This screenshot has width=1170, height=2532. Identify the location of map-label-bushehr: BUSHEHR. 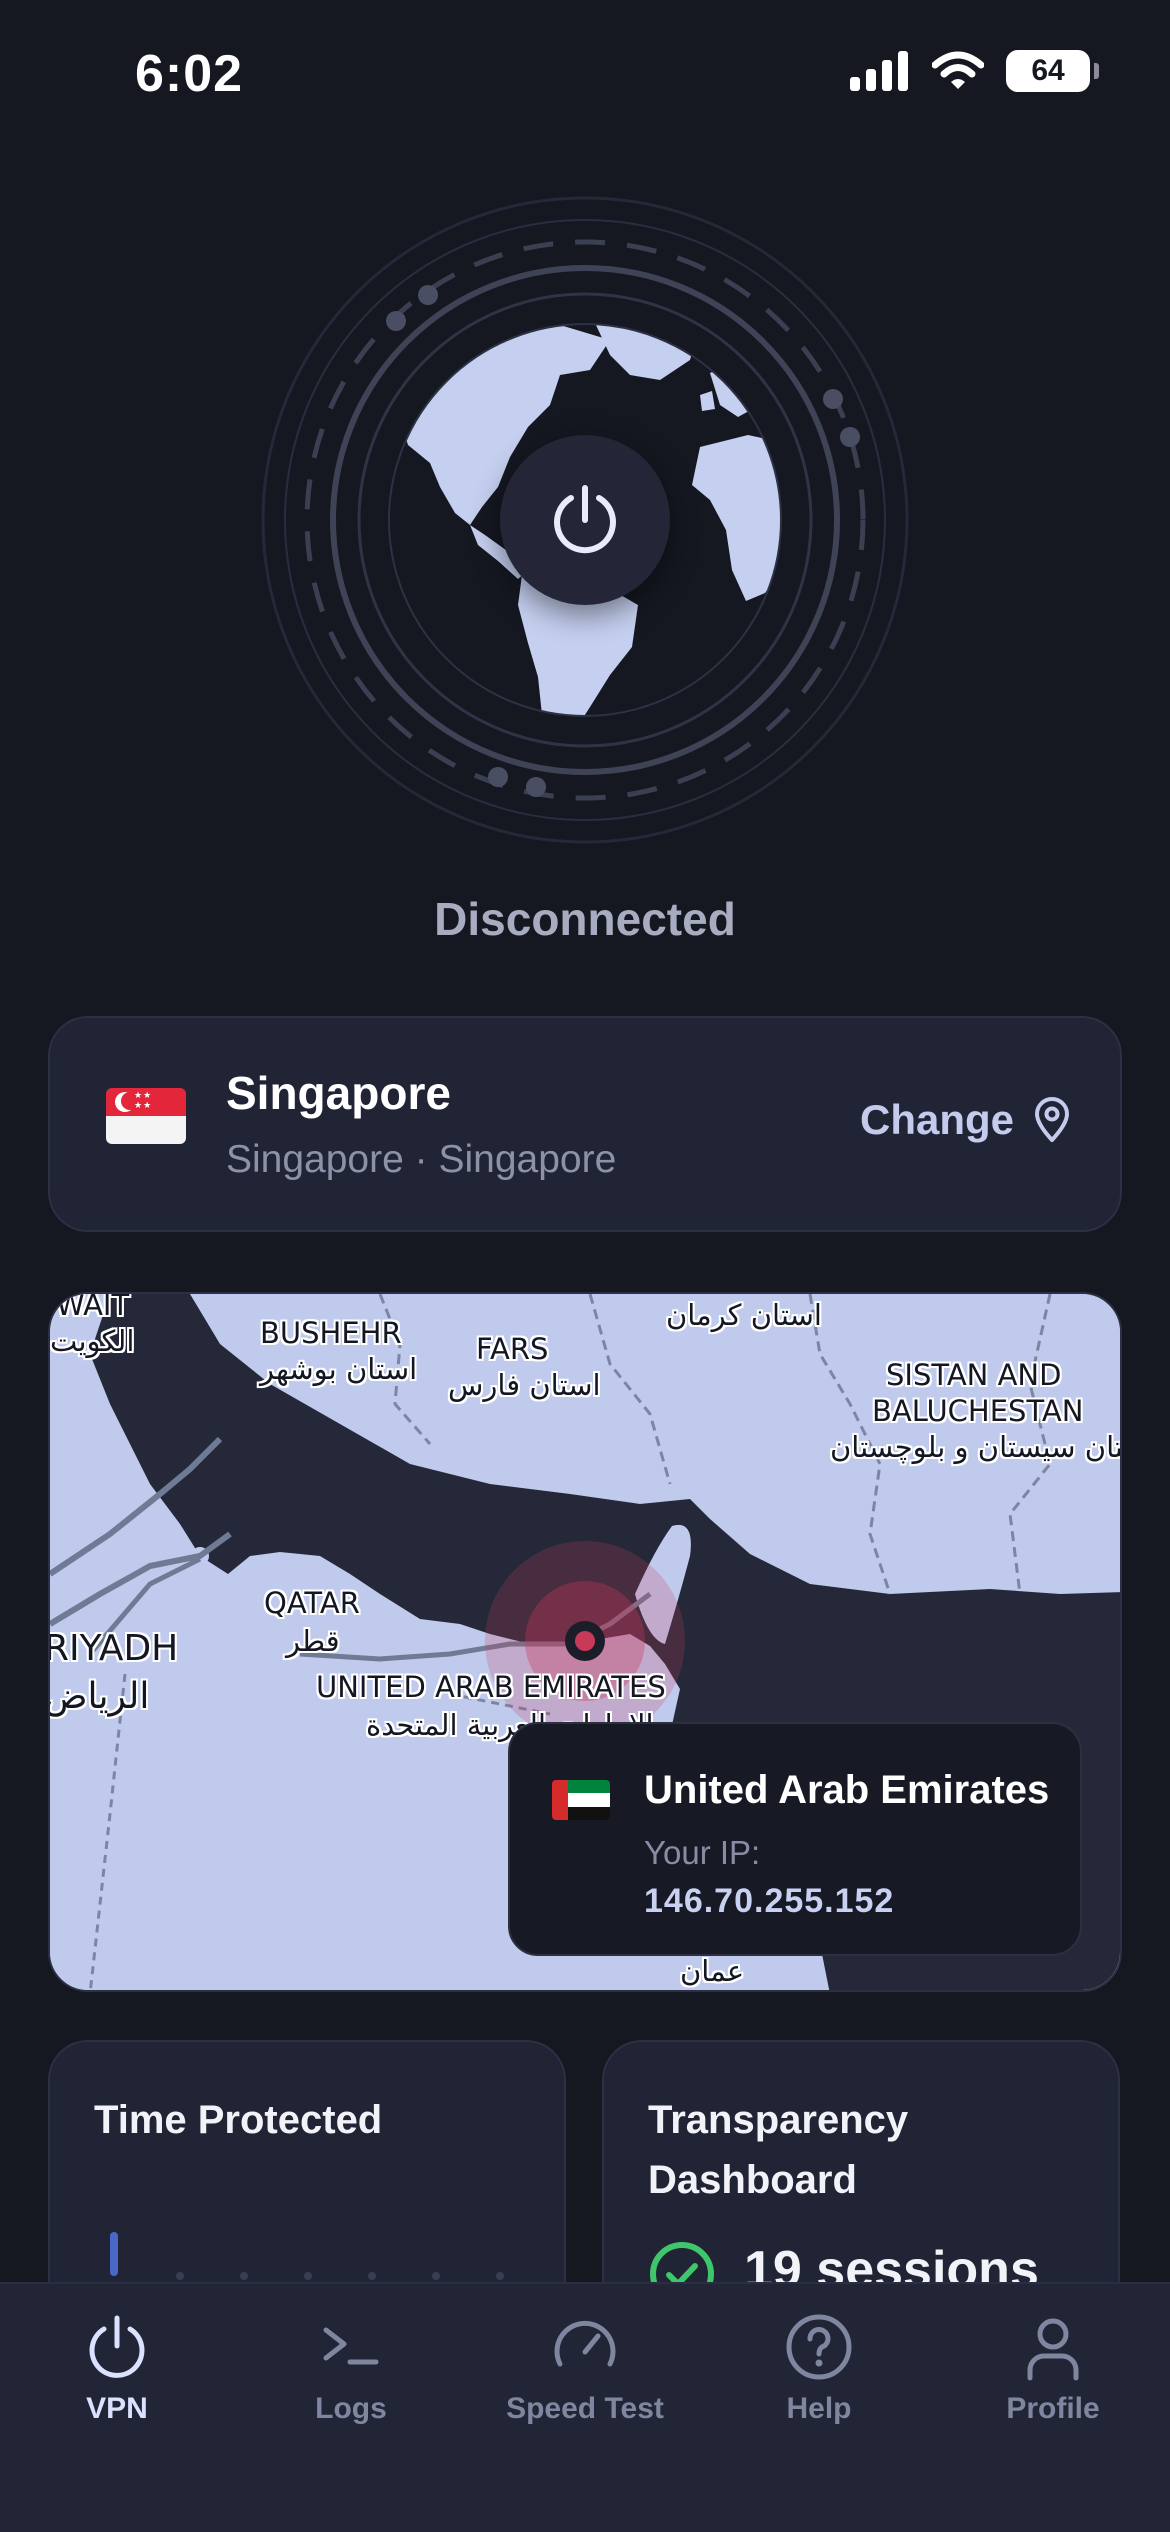
(331, 1333).